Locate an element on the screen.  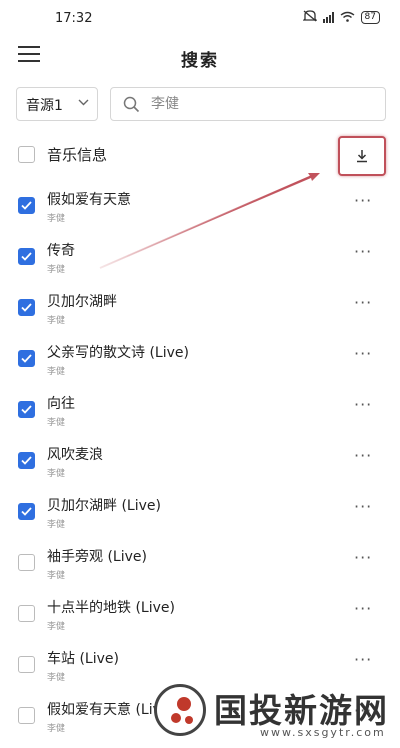
song-title: 袖手旁观 (Live) is located at coordinates (97, 557).